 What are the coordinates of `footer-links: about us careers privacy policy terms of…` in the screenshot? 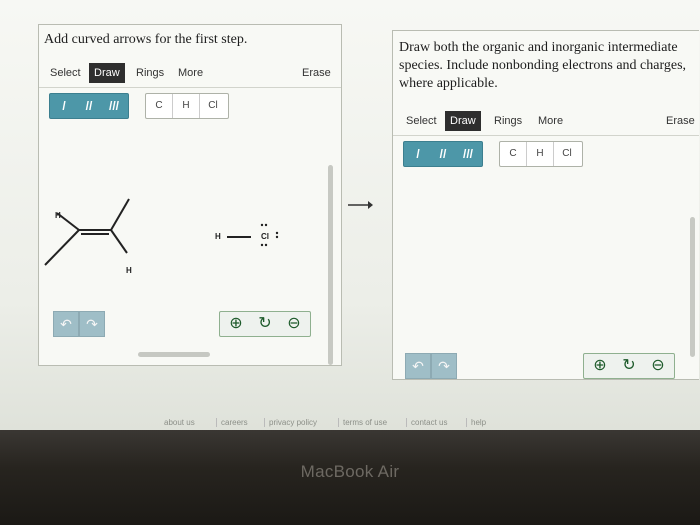 It's located at (340, 424).